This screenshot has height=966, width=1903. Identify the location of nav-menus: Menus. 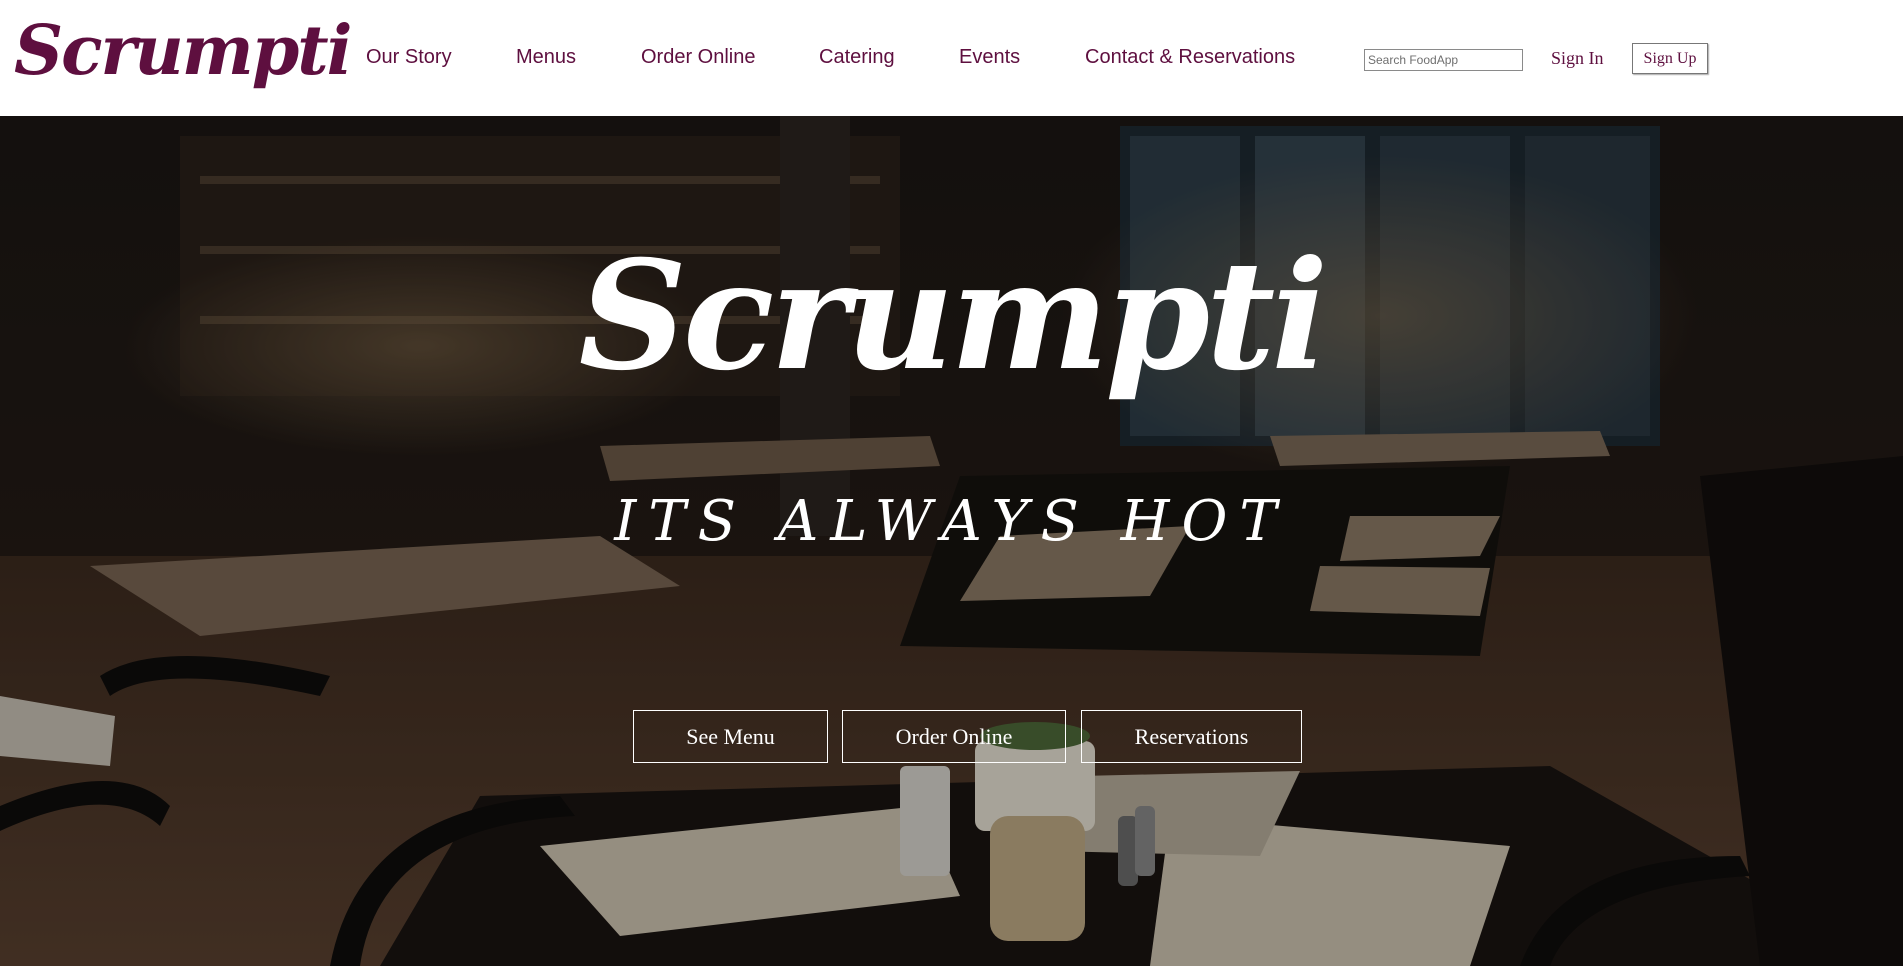
(546, 57).